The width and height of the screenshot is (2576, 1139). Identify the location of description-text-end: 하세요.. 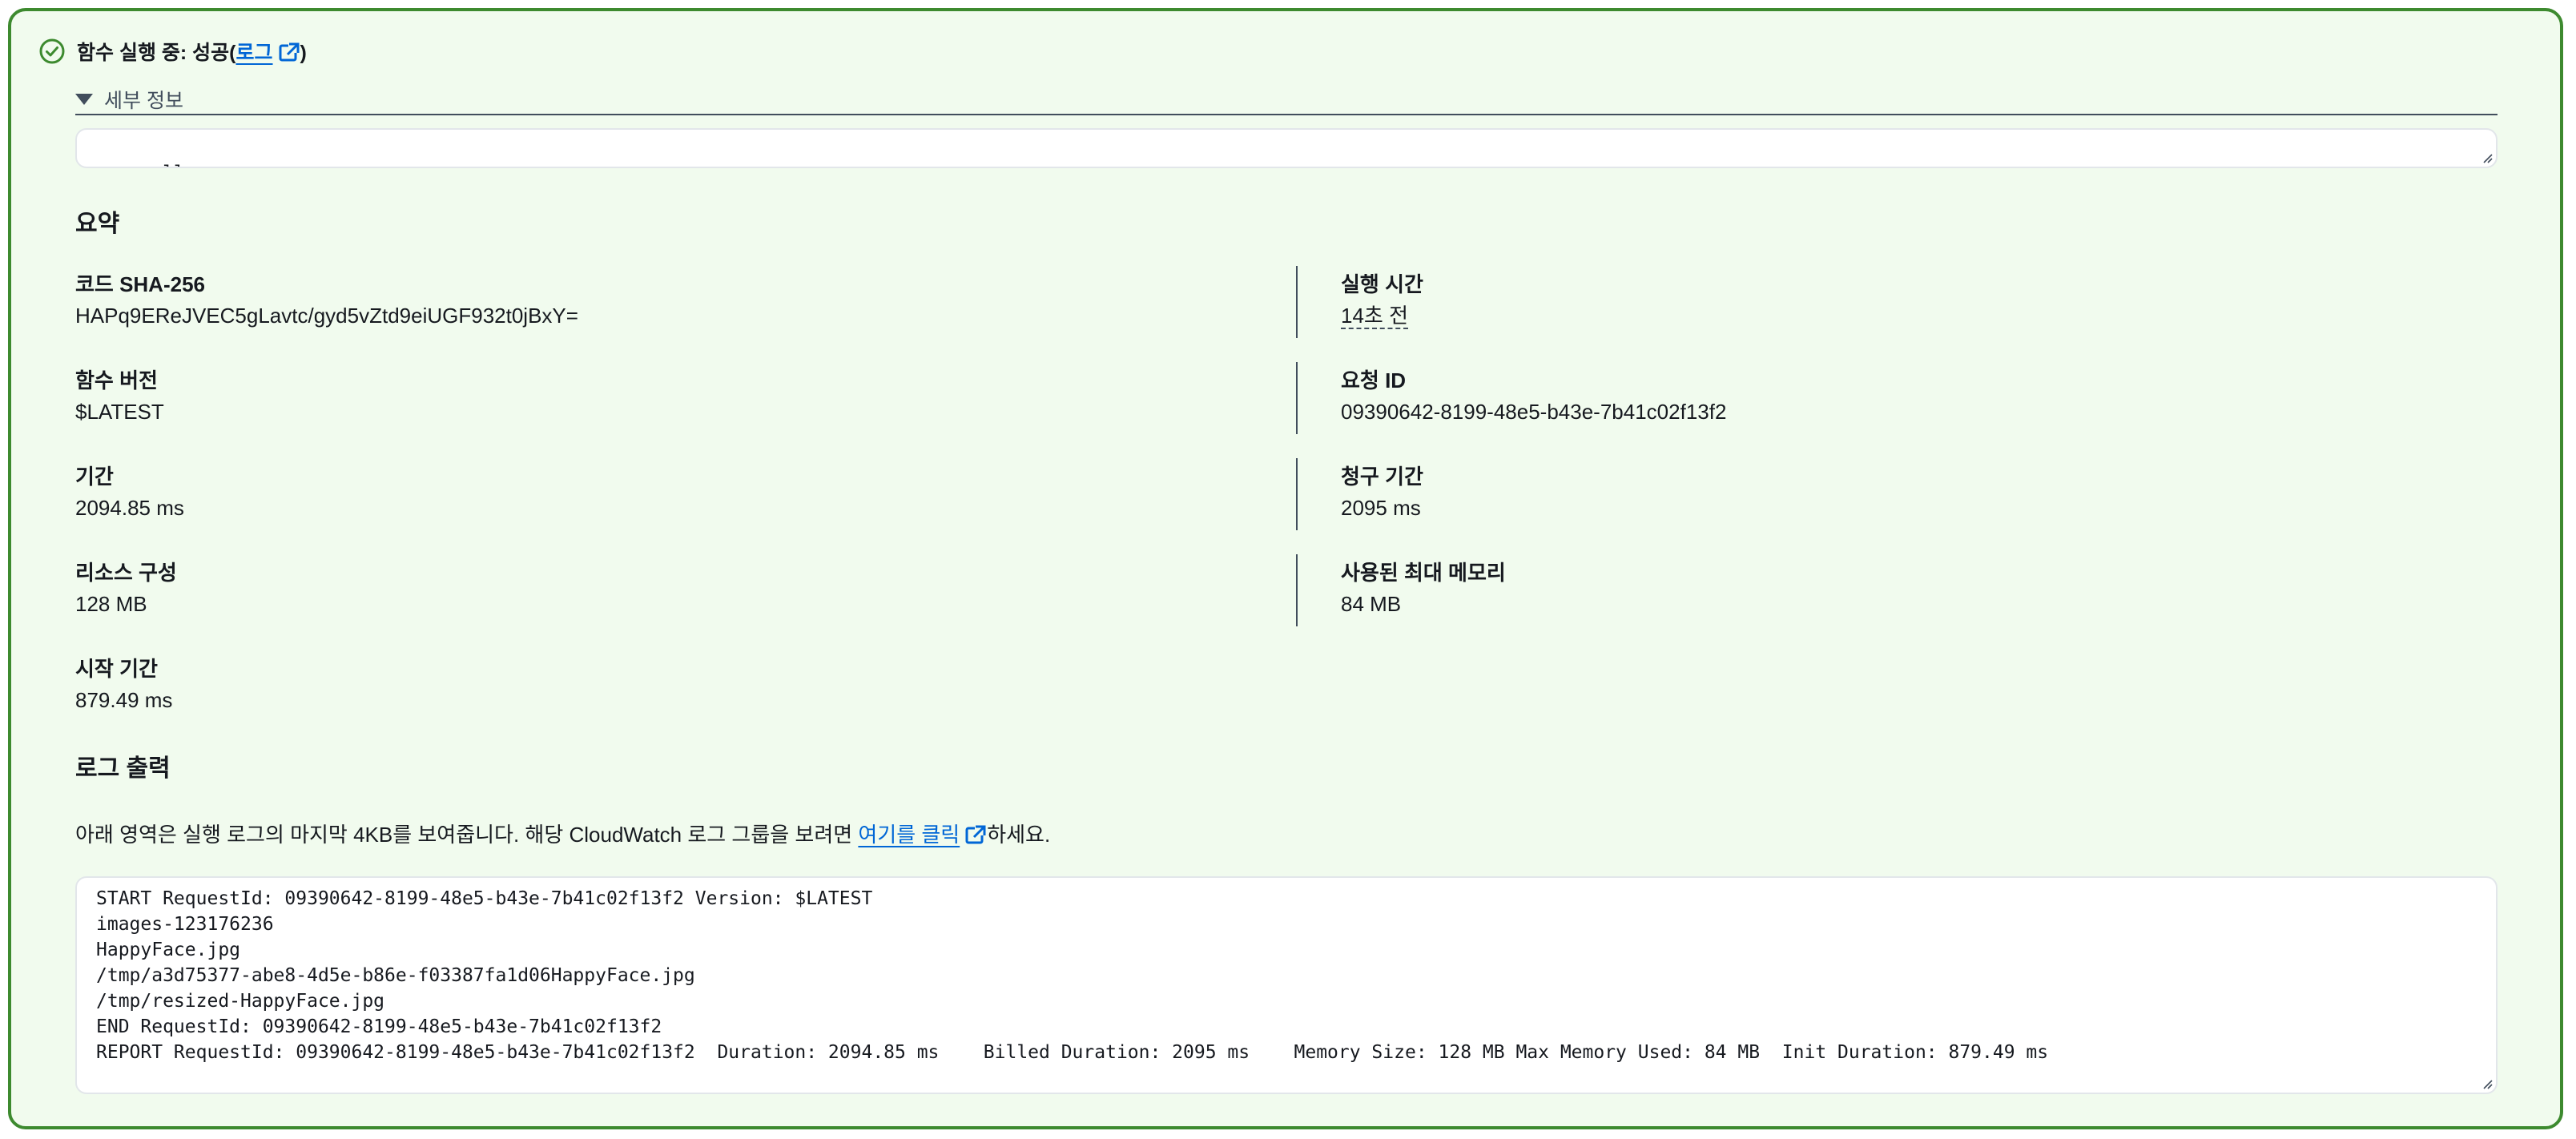
(1019, 835).